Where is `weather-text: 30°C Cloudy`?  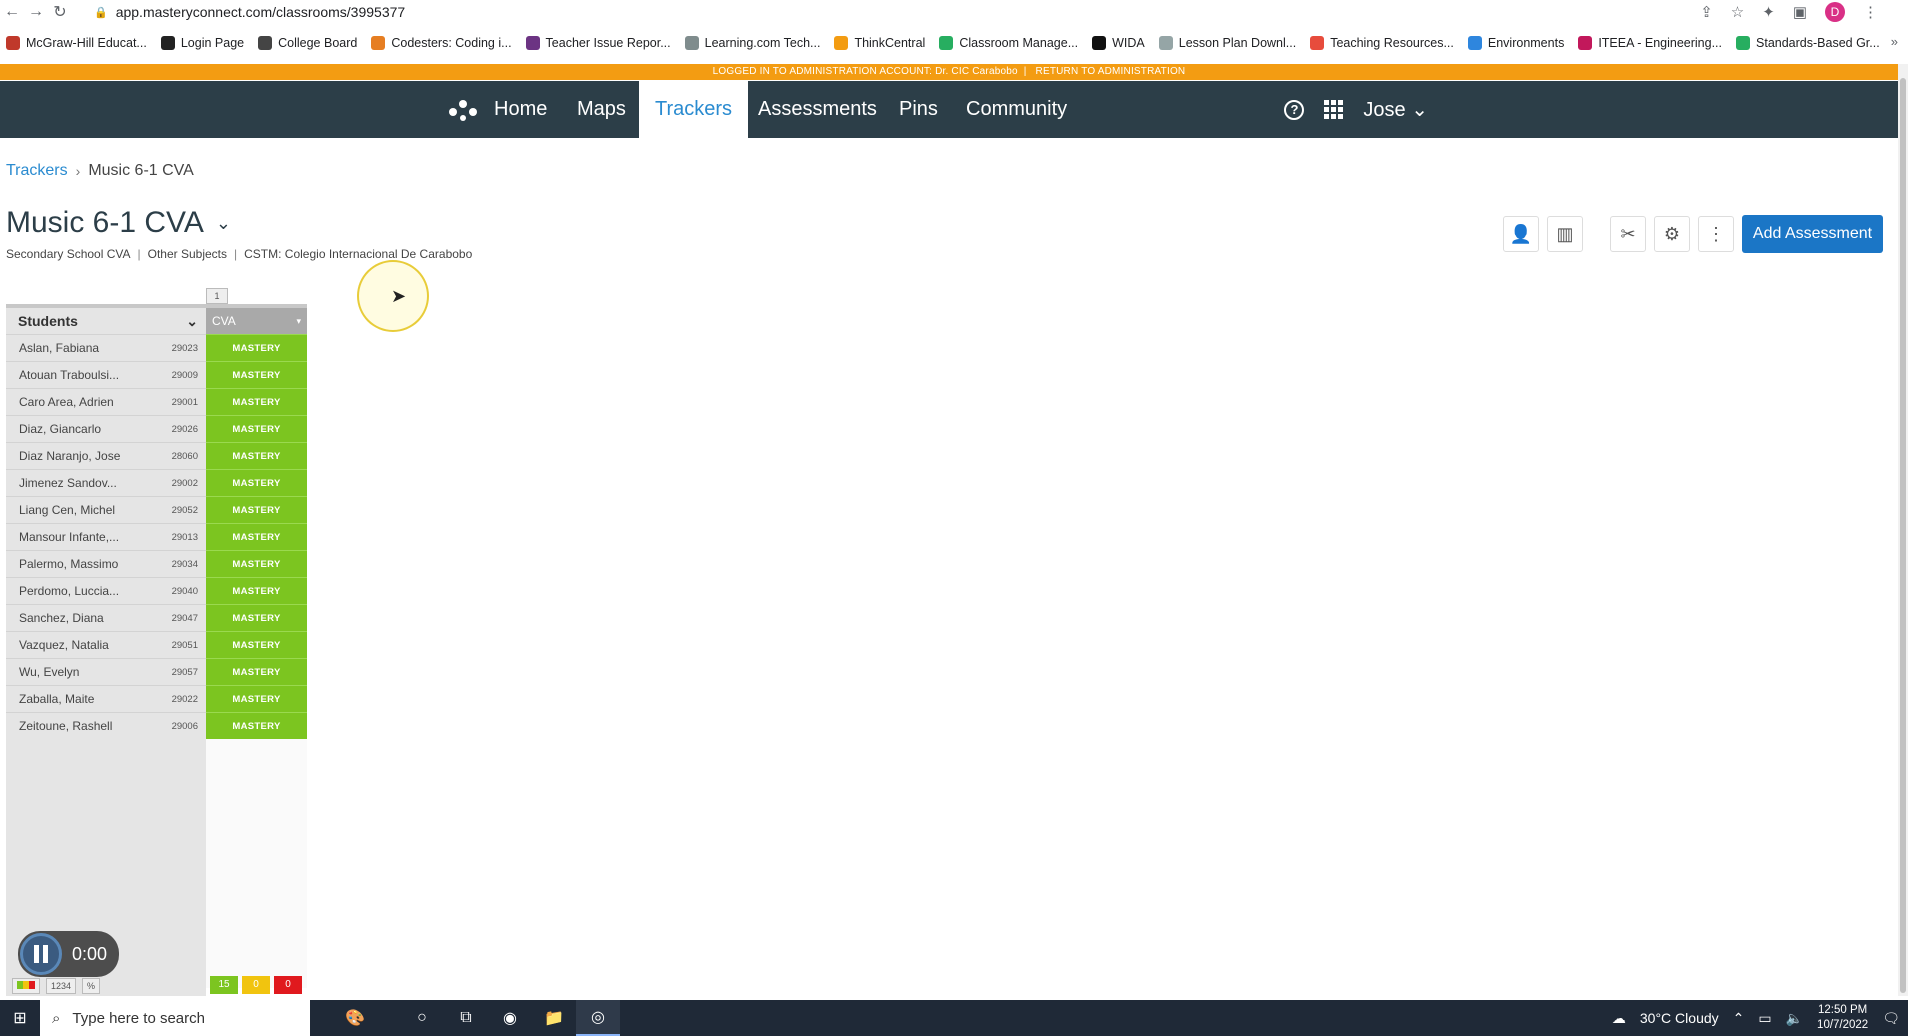 weather-text: 30°C Cloudy is located at coordinates (1679, 1018).